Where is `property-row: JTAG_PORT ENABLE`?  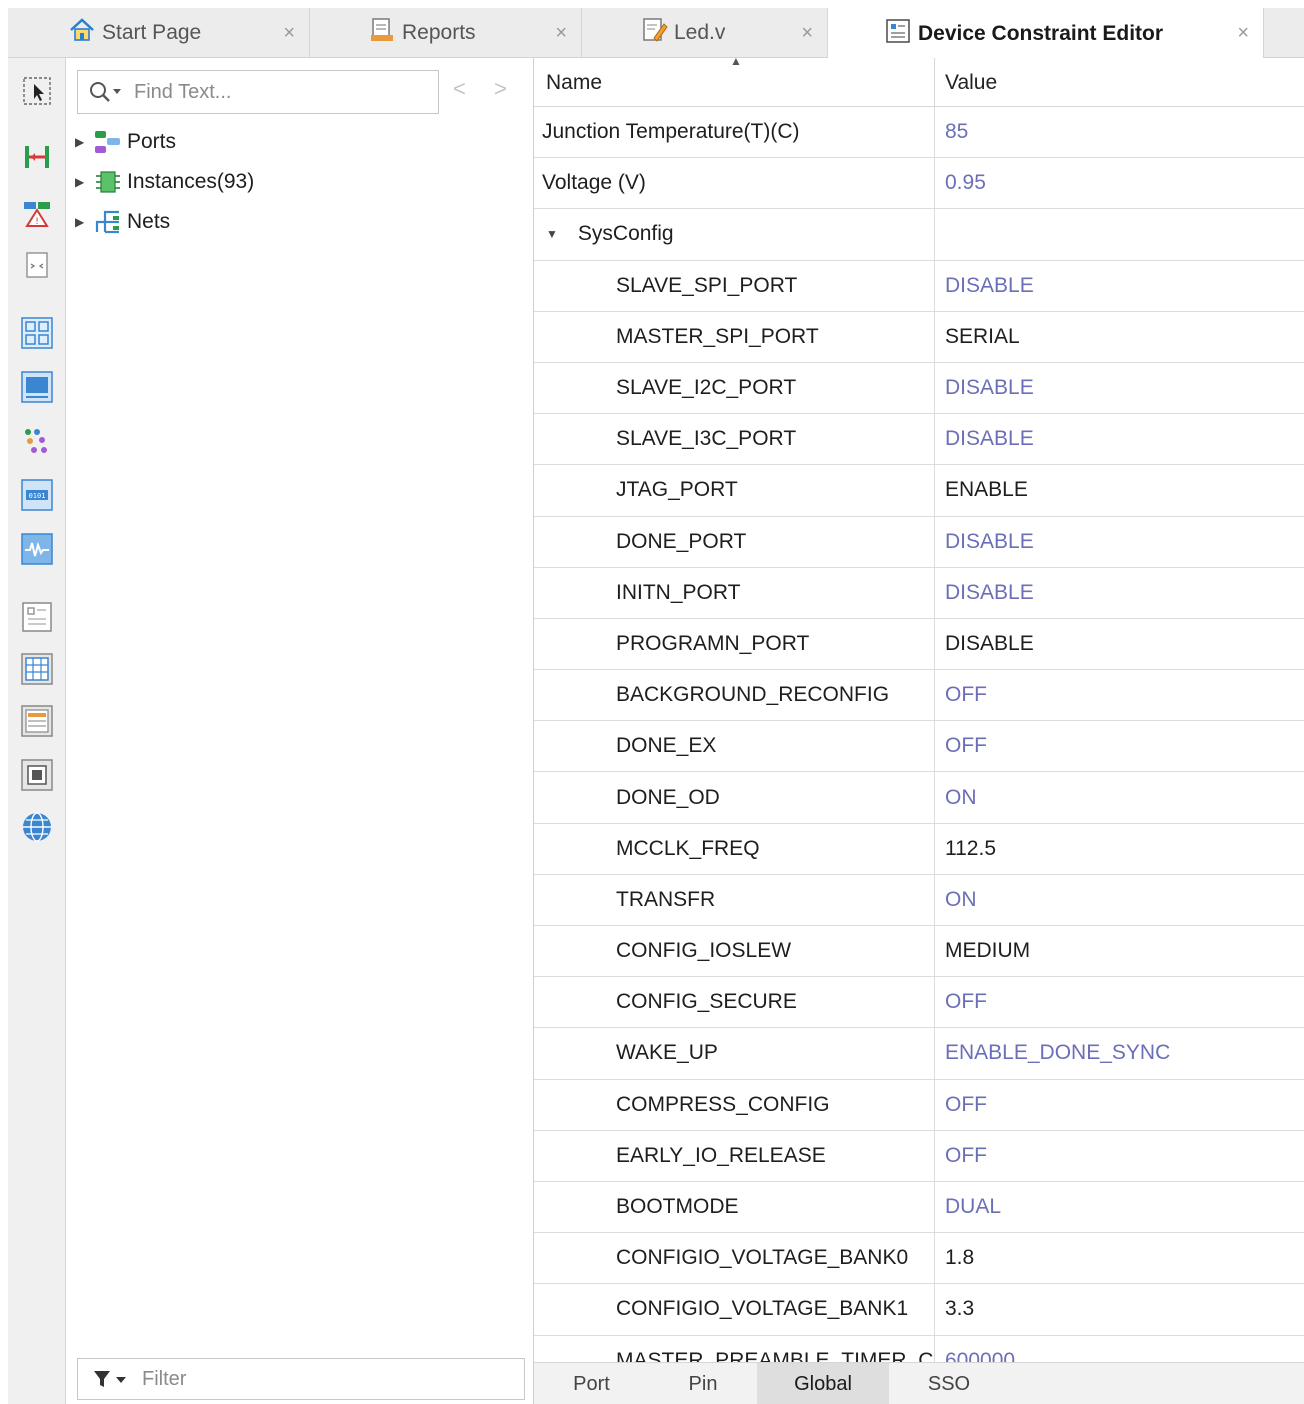 property-row: JTAG_PORT ENABLE is located at coordinates (919, 491).